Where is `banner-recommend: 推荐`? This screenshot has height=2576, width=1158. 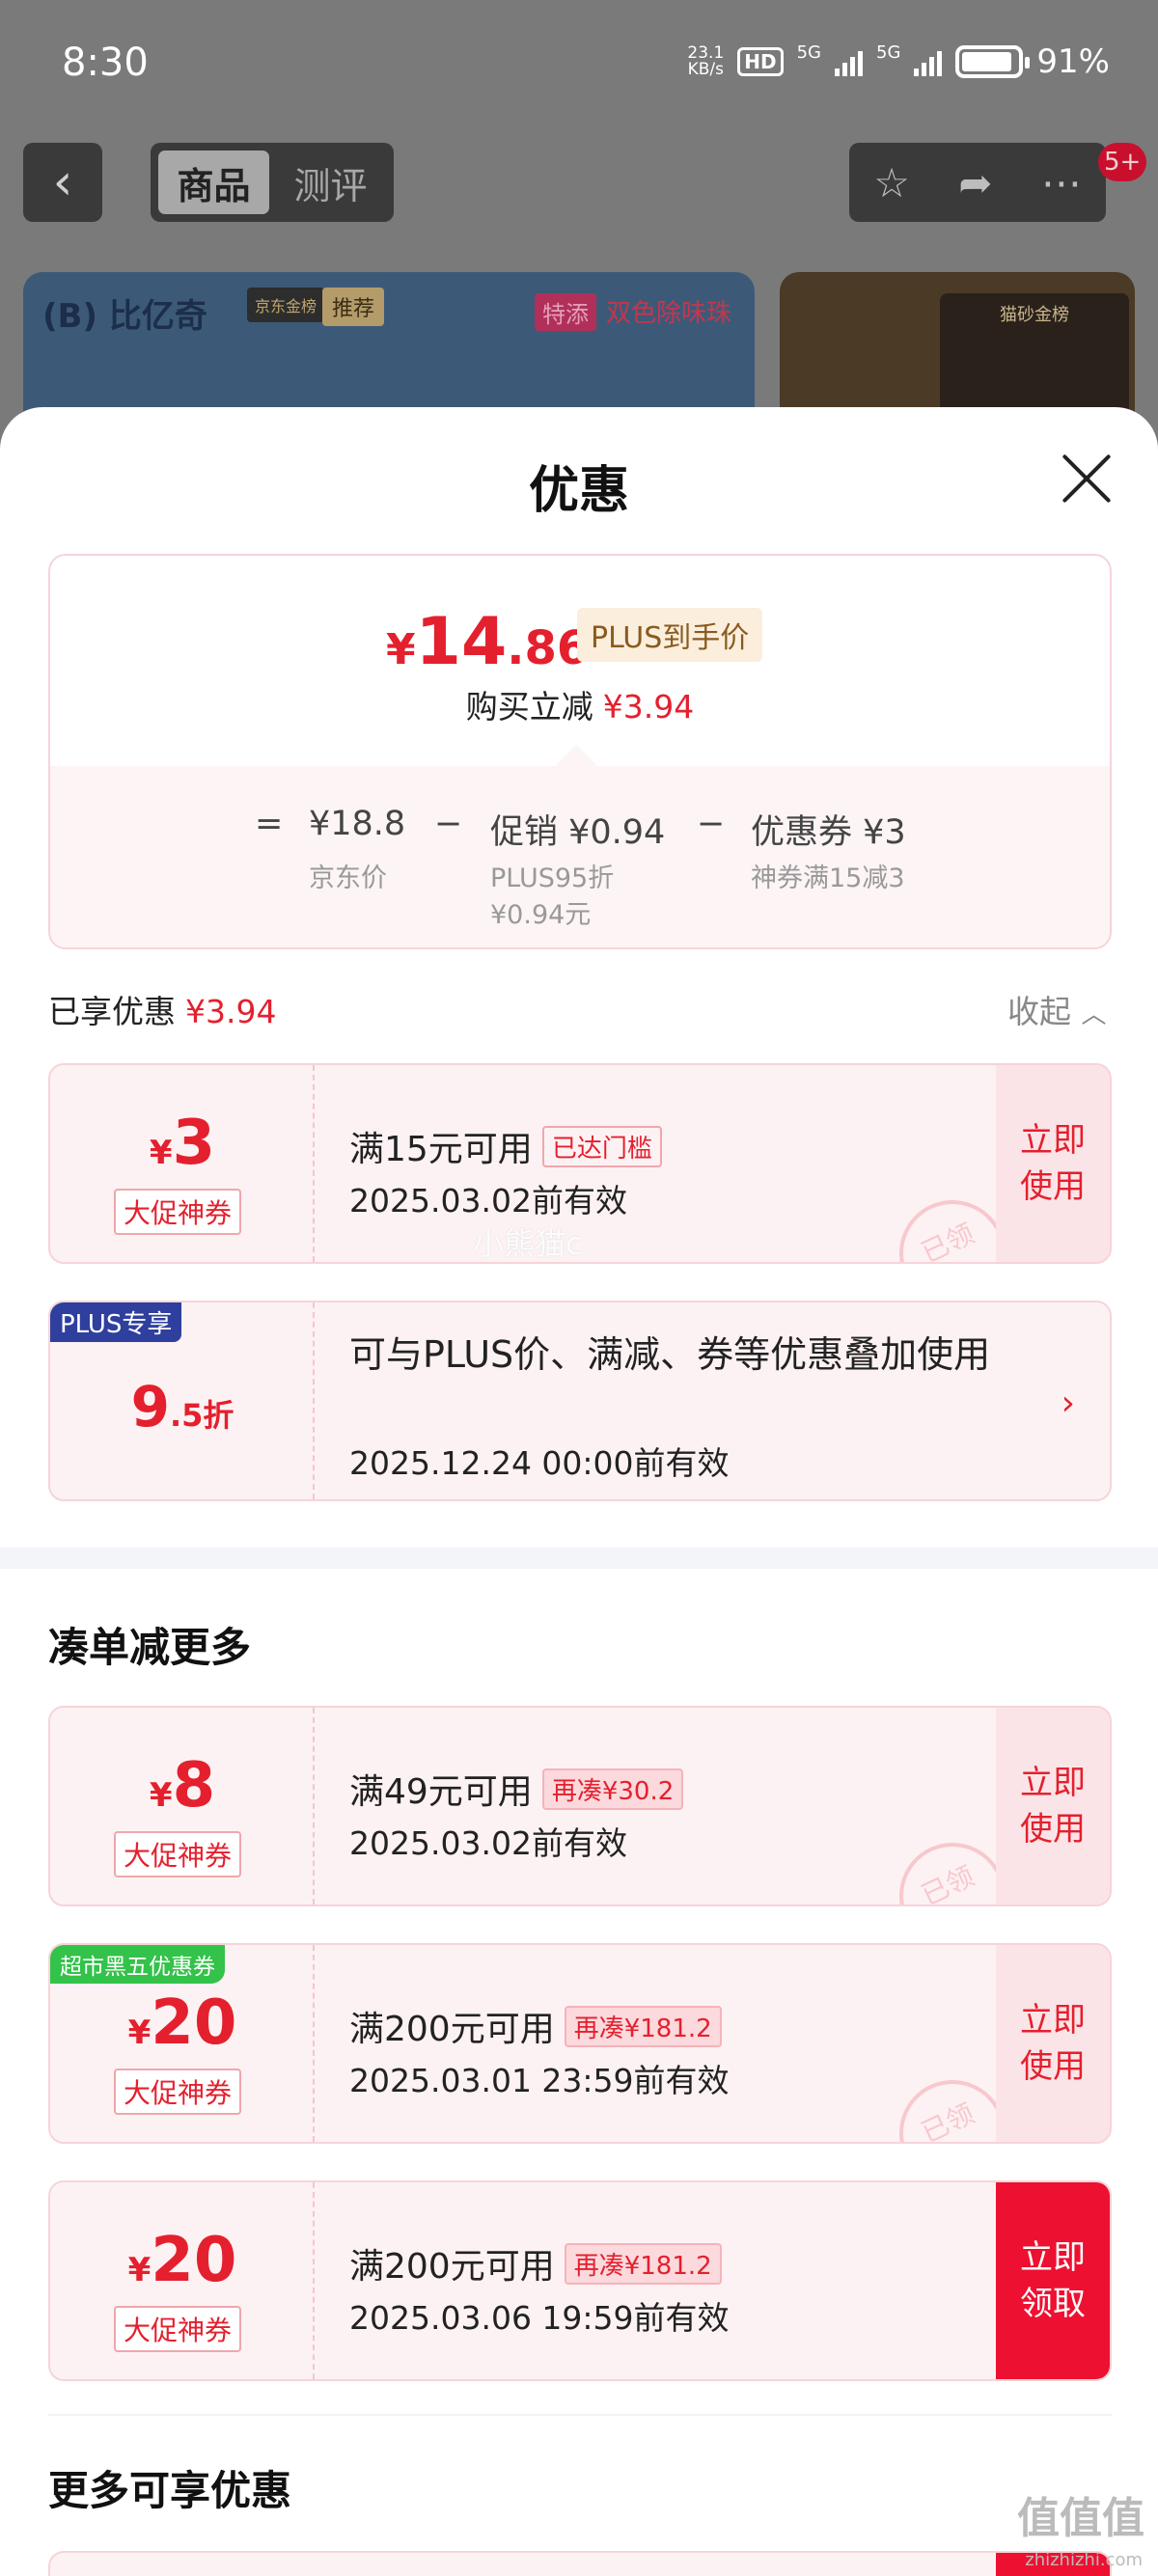 banner-recommend: 推荐 is located at coordinates (353, 307).